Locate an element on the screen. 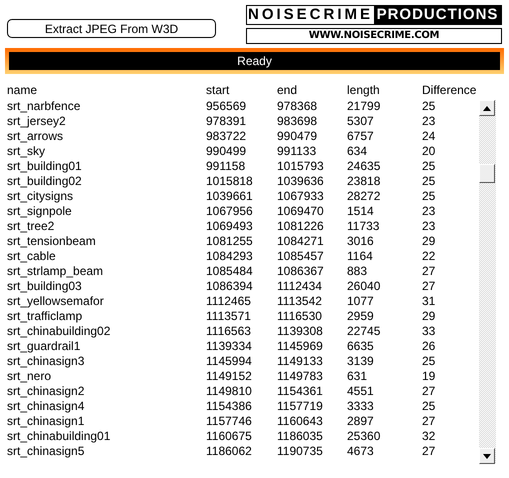  table-cell-text: srt_chinasign3 is located at coordinates (46, 361).